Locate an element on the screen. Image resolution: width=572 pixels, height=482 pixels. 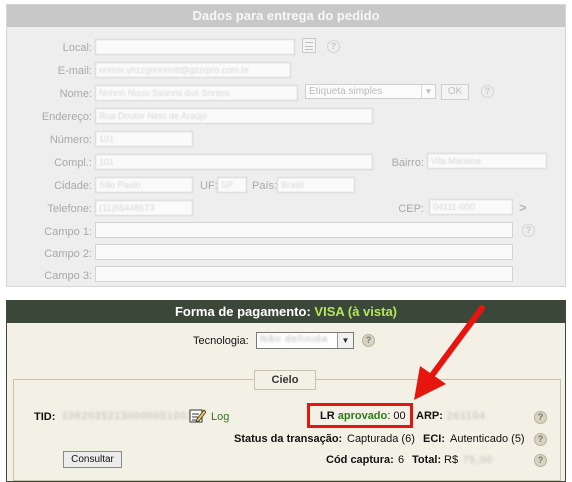
local-label: Local: is located at coordinates (77, 48).